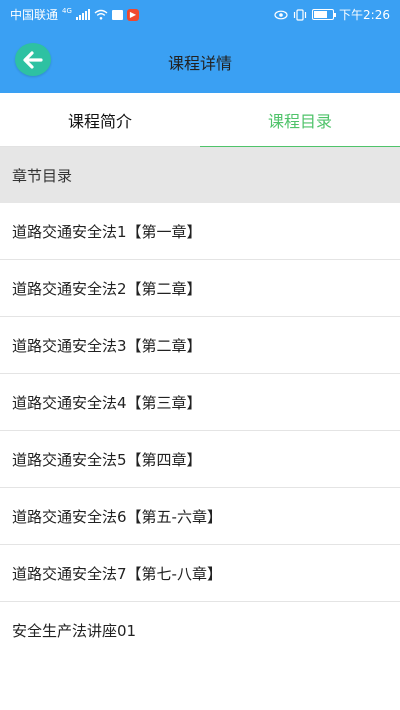  I want to click on chapter-item: 安全生产法讲座01, so click(200, 630).